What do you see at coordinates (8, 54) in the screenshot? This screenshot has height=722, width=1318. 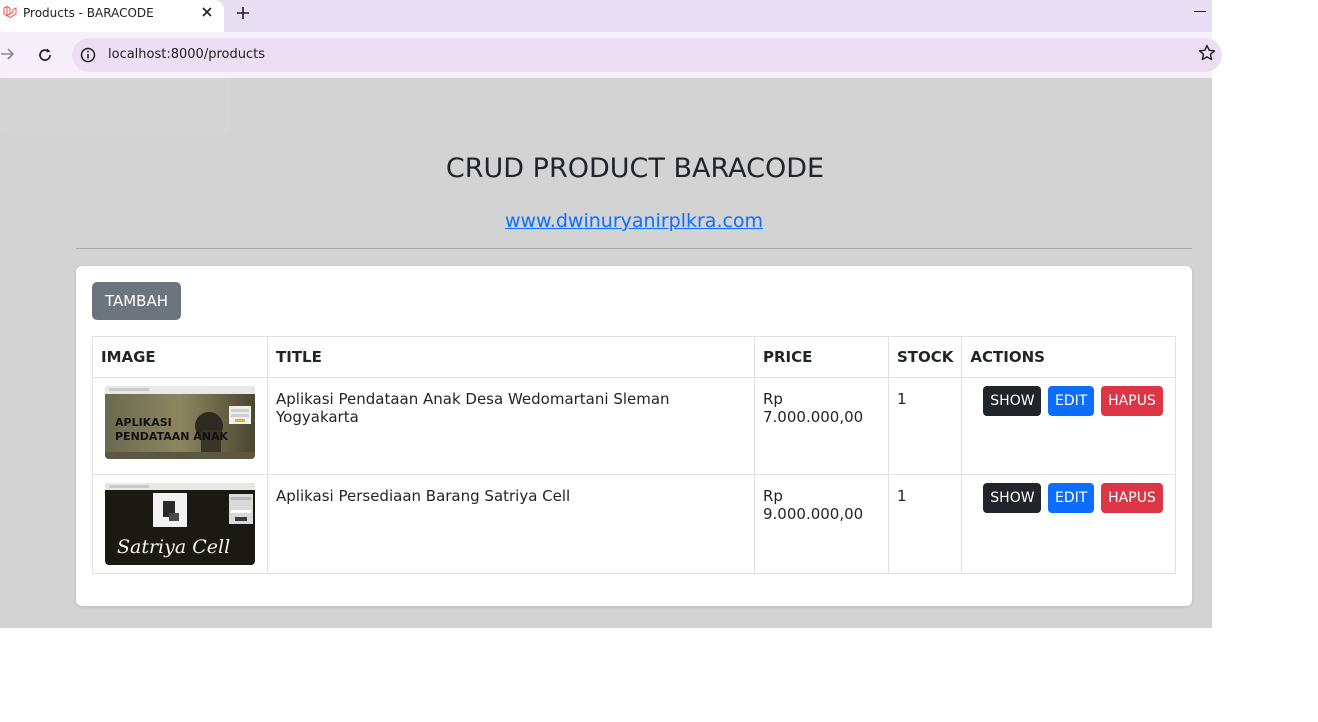 I see `forward-icon` at bounding box center [8, 54].